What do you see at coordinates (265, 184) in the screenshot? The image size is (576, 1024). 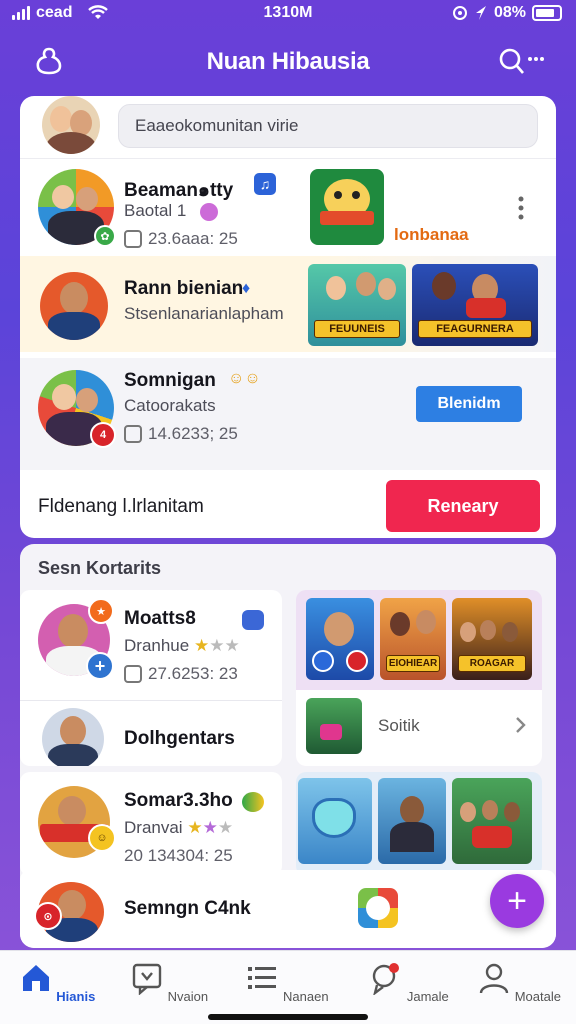 I see `music-note-icon: ♫` at bounding box center [265, 184].